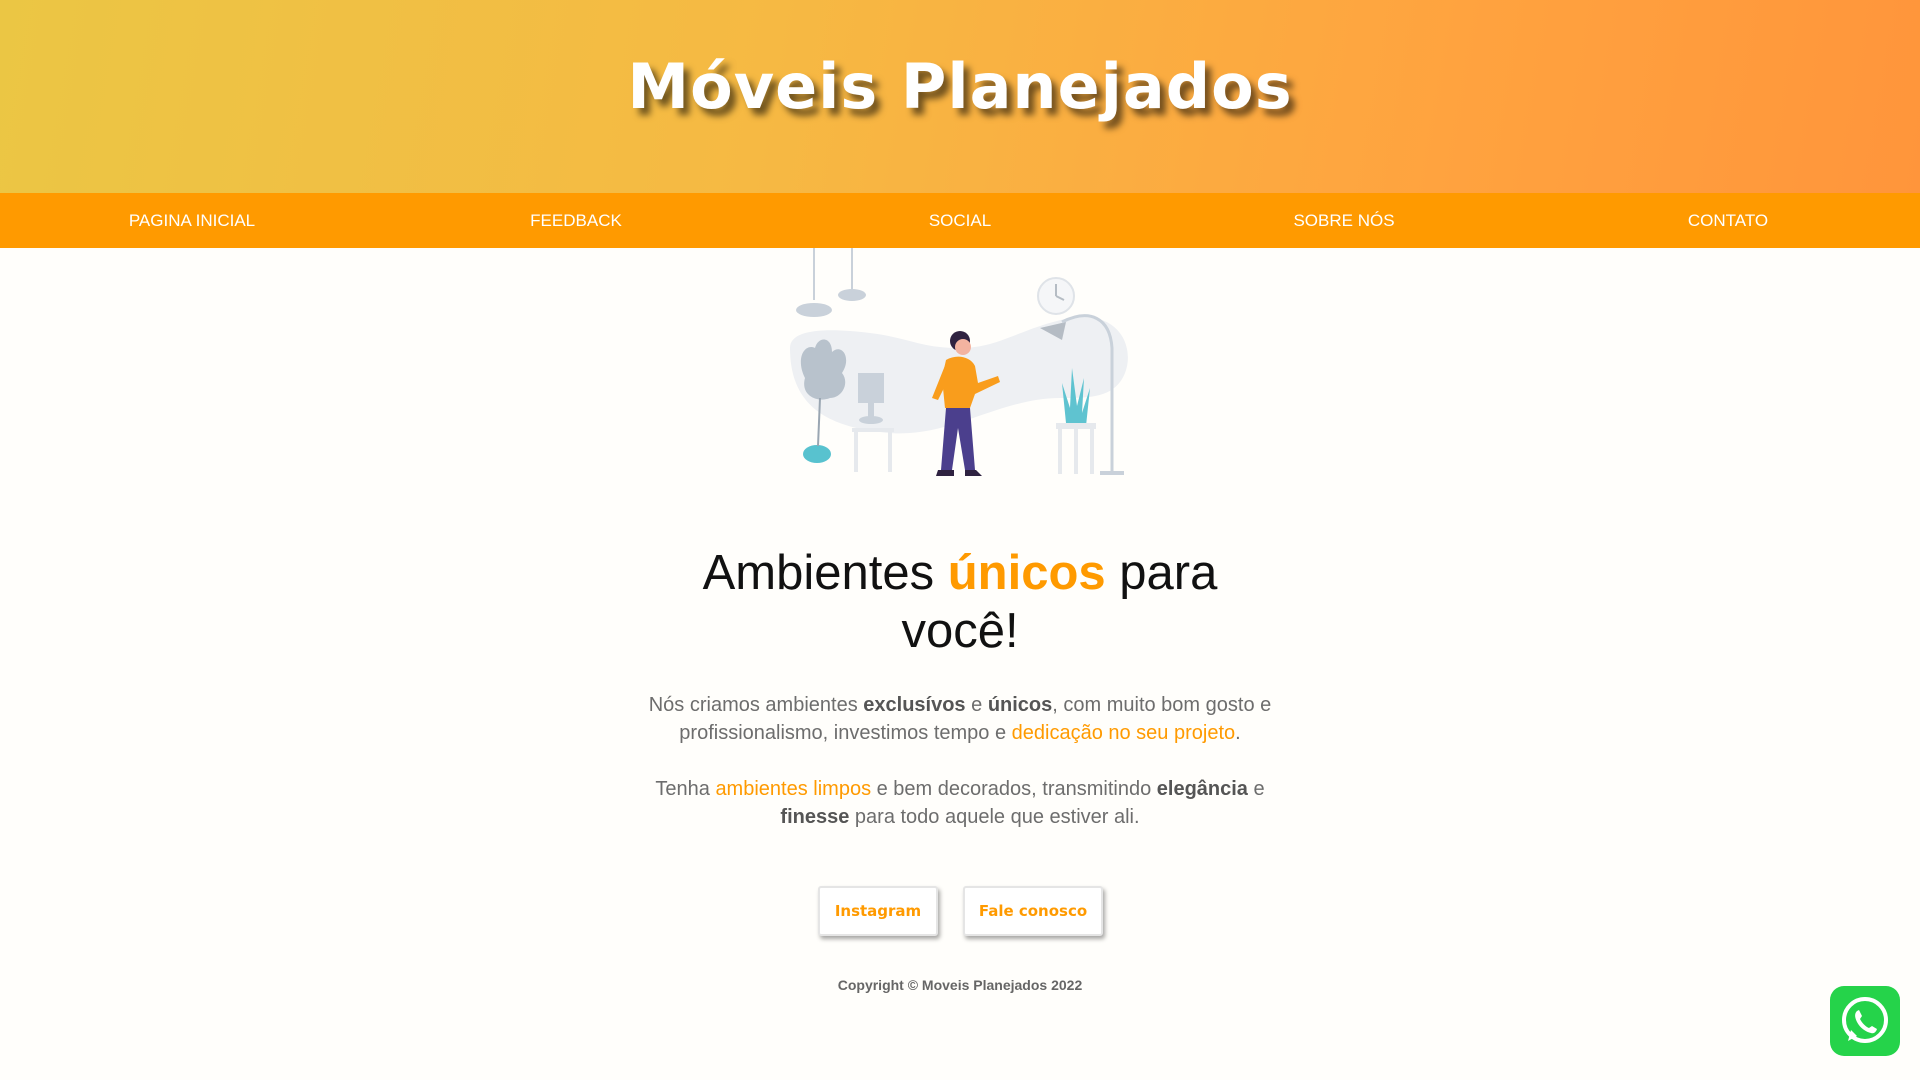 The width and height of the screenshot is (1920, 1080). I want to click on p1-text-2: e, so click(976, 705).